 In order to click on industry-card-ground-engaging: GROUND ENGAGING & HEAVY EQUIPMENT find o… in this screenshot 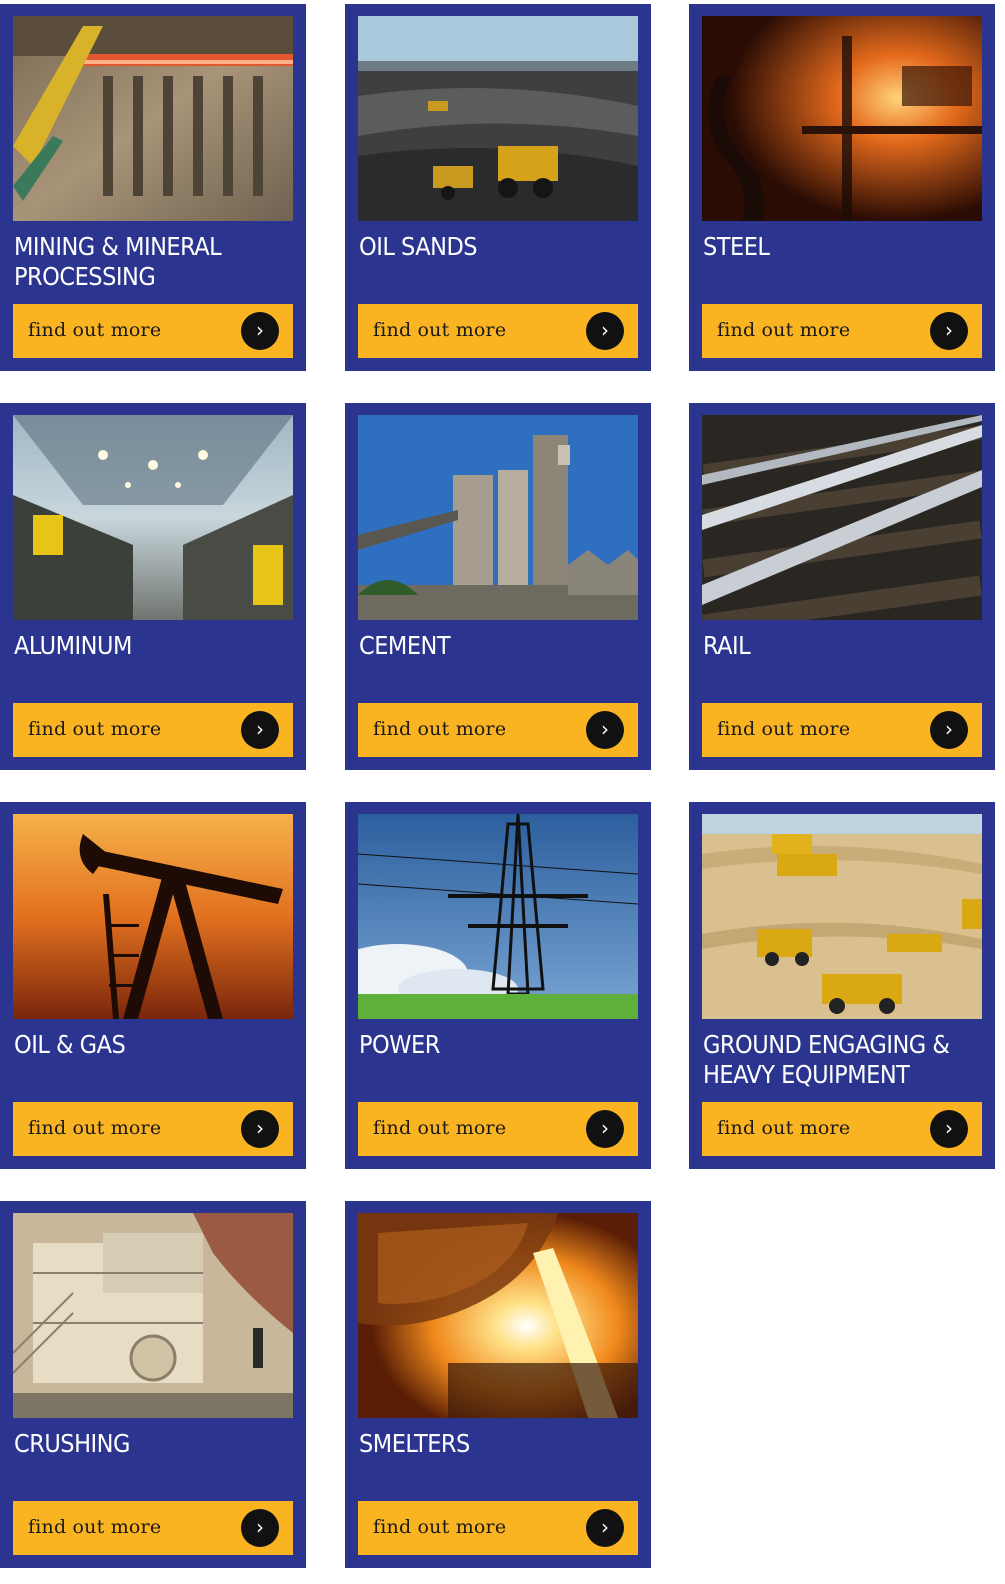, I will do `click(842, 985)`.